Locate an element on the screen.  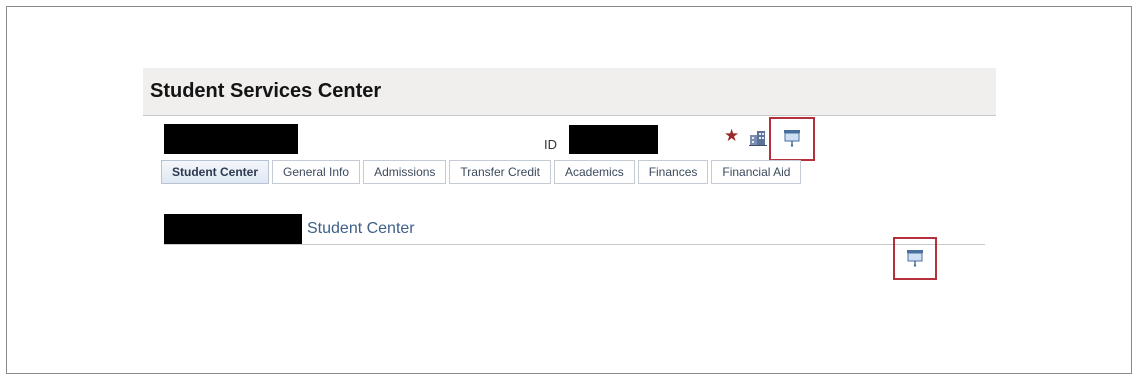
redacted-student-name is located at coordinates (231, 139).